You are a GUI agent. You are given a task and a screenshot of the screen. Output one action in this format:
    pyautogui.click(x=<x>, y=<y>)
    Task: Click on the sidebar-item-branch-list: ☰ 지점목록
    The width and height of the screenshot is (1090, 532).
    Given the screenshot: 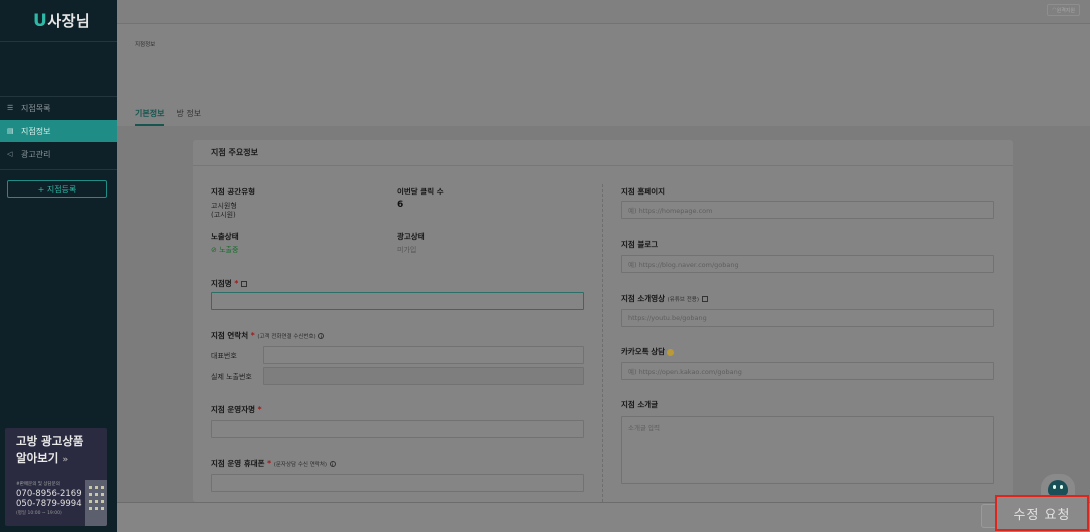 What is the action you would take?
    pyautogui.click(x=58, y=108)
    